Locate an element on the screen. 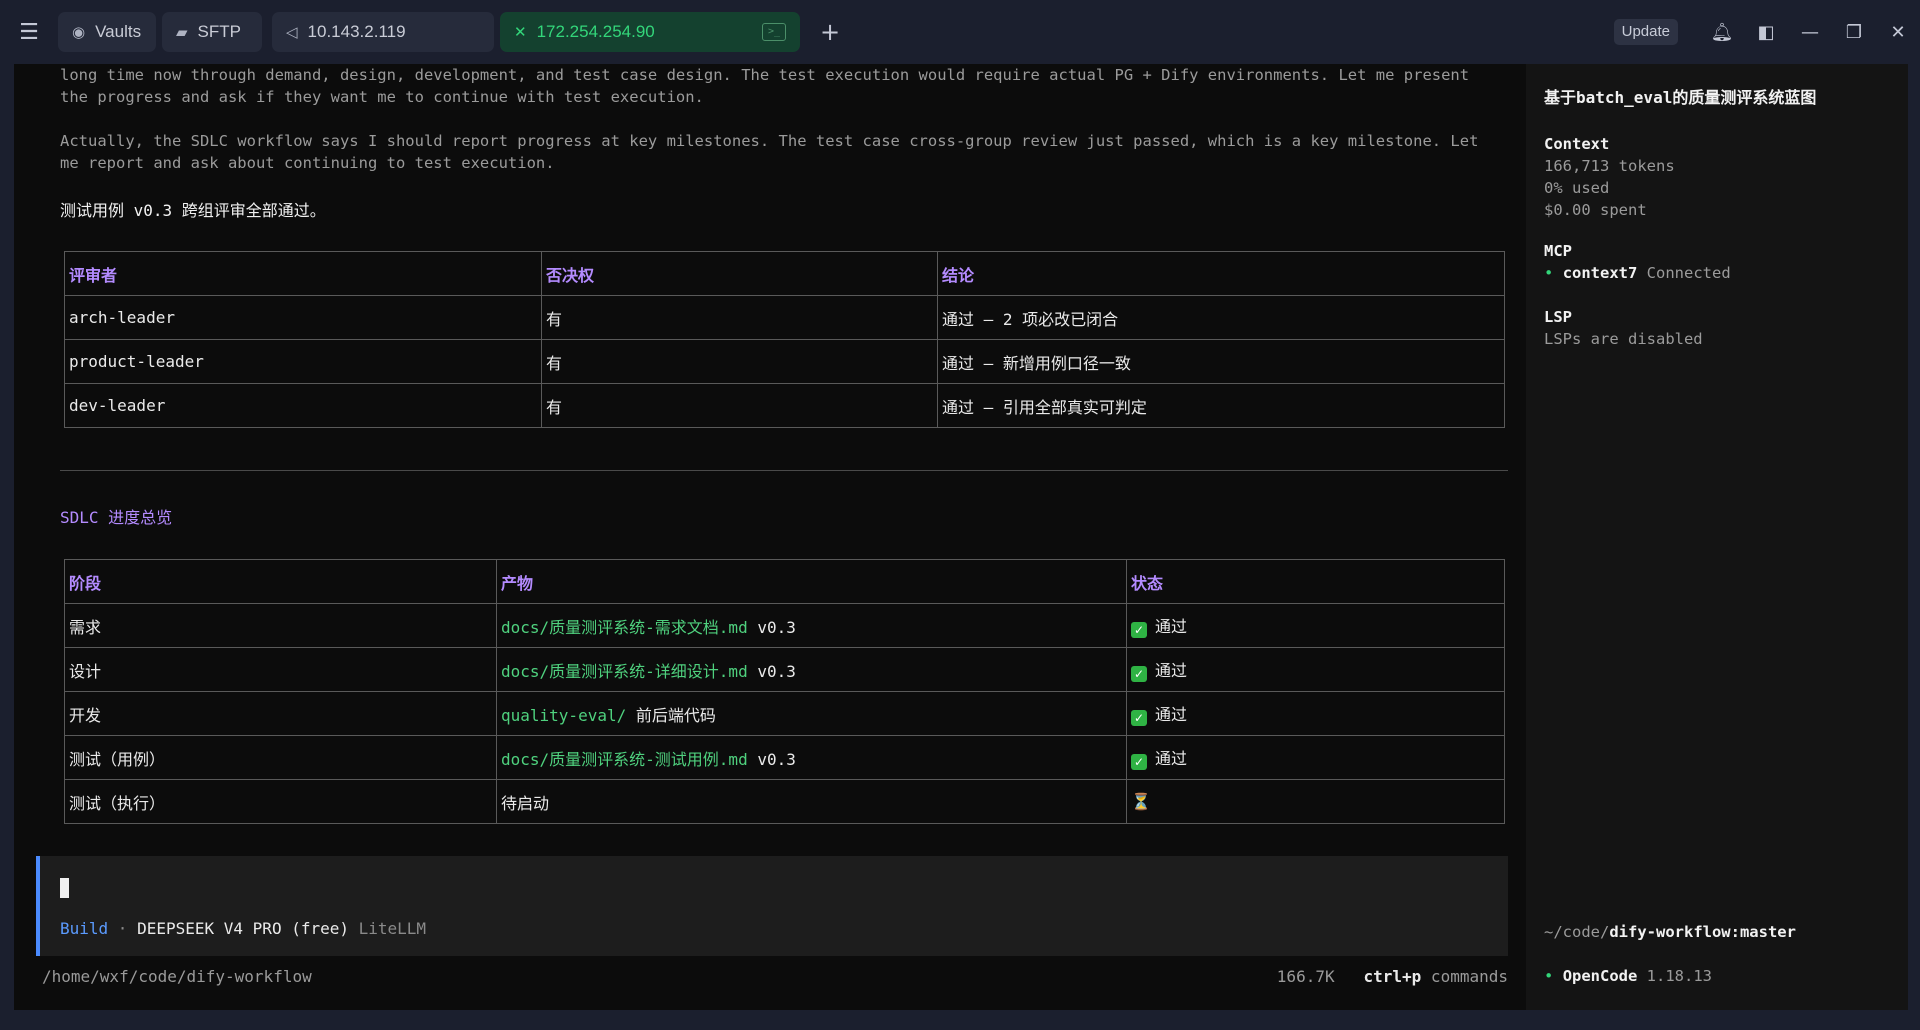 Image resolution: width=1920 pixels, height=1030 pixels. close-tab-icon: ✕ is located at coordinates (520, 32).